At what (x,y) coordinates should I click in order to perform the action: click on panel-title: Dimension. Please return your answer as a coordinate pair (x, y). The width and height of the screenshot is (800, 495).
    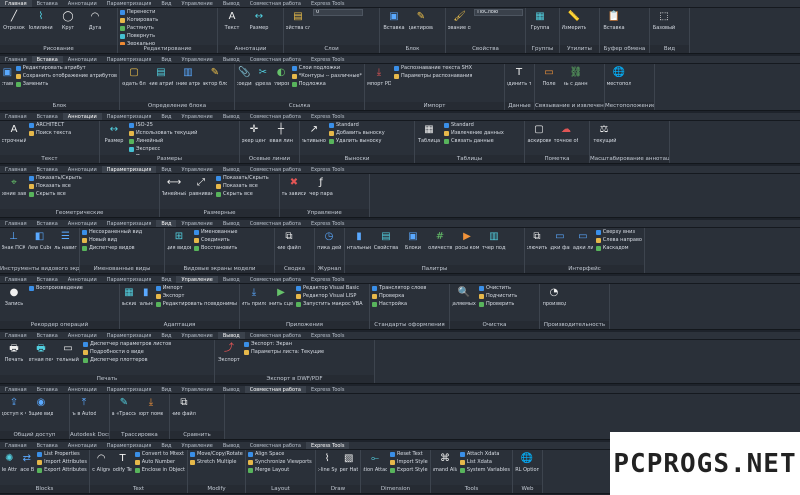
    Looking at the image, I should click on (395, 489).